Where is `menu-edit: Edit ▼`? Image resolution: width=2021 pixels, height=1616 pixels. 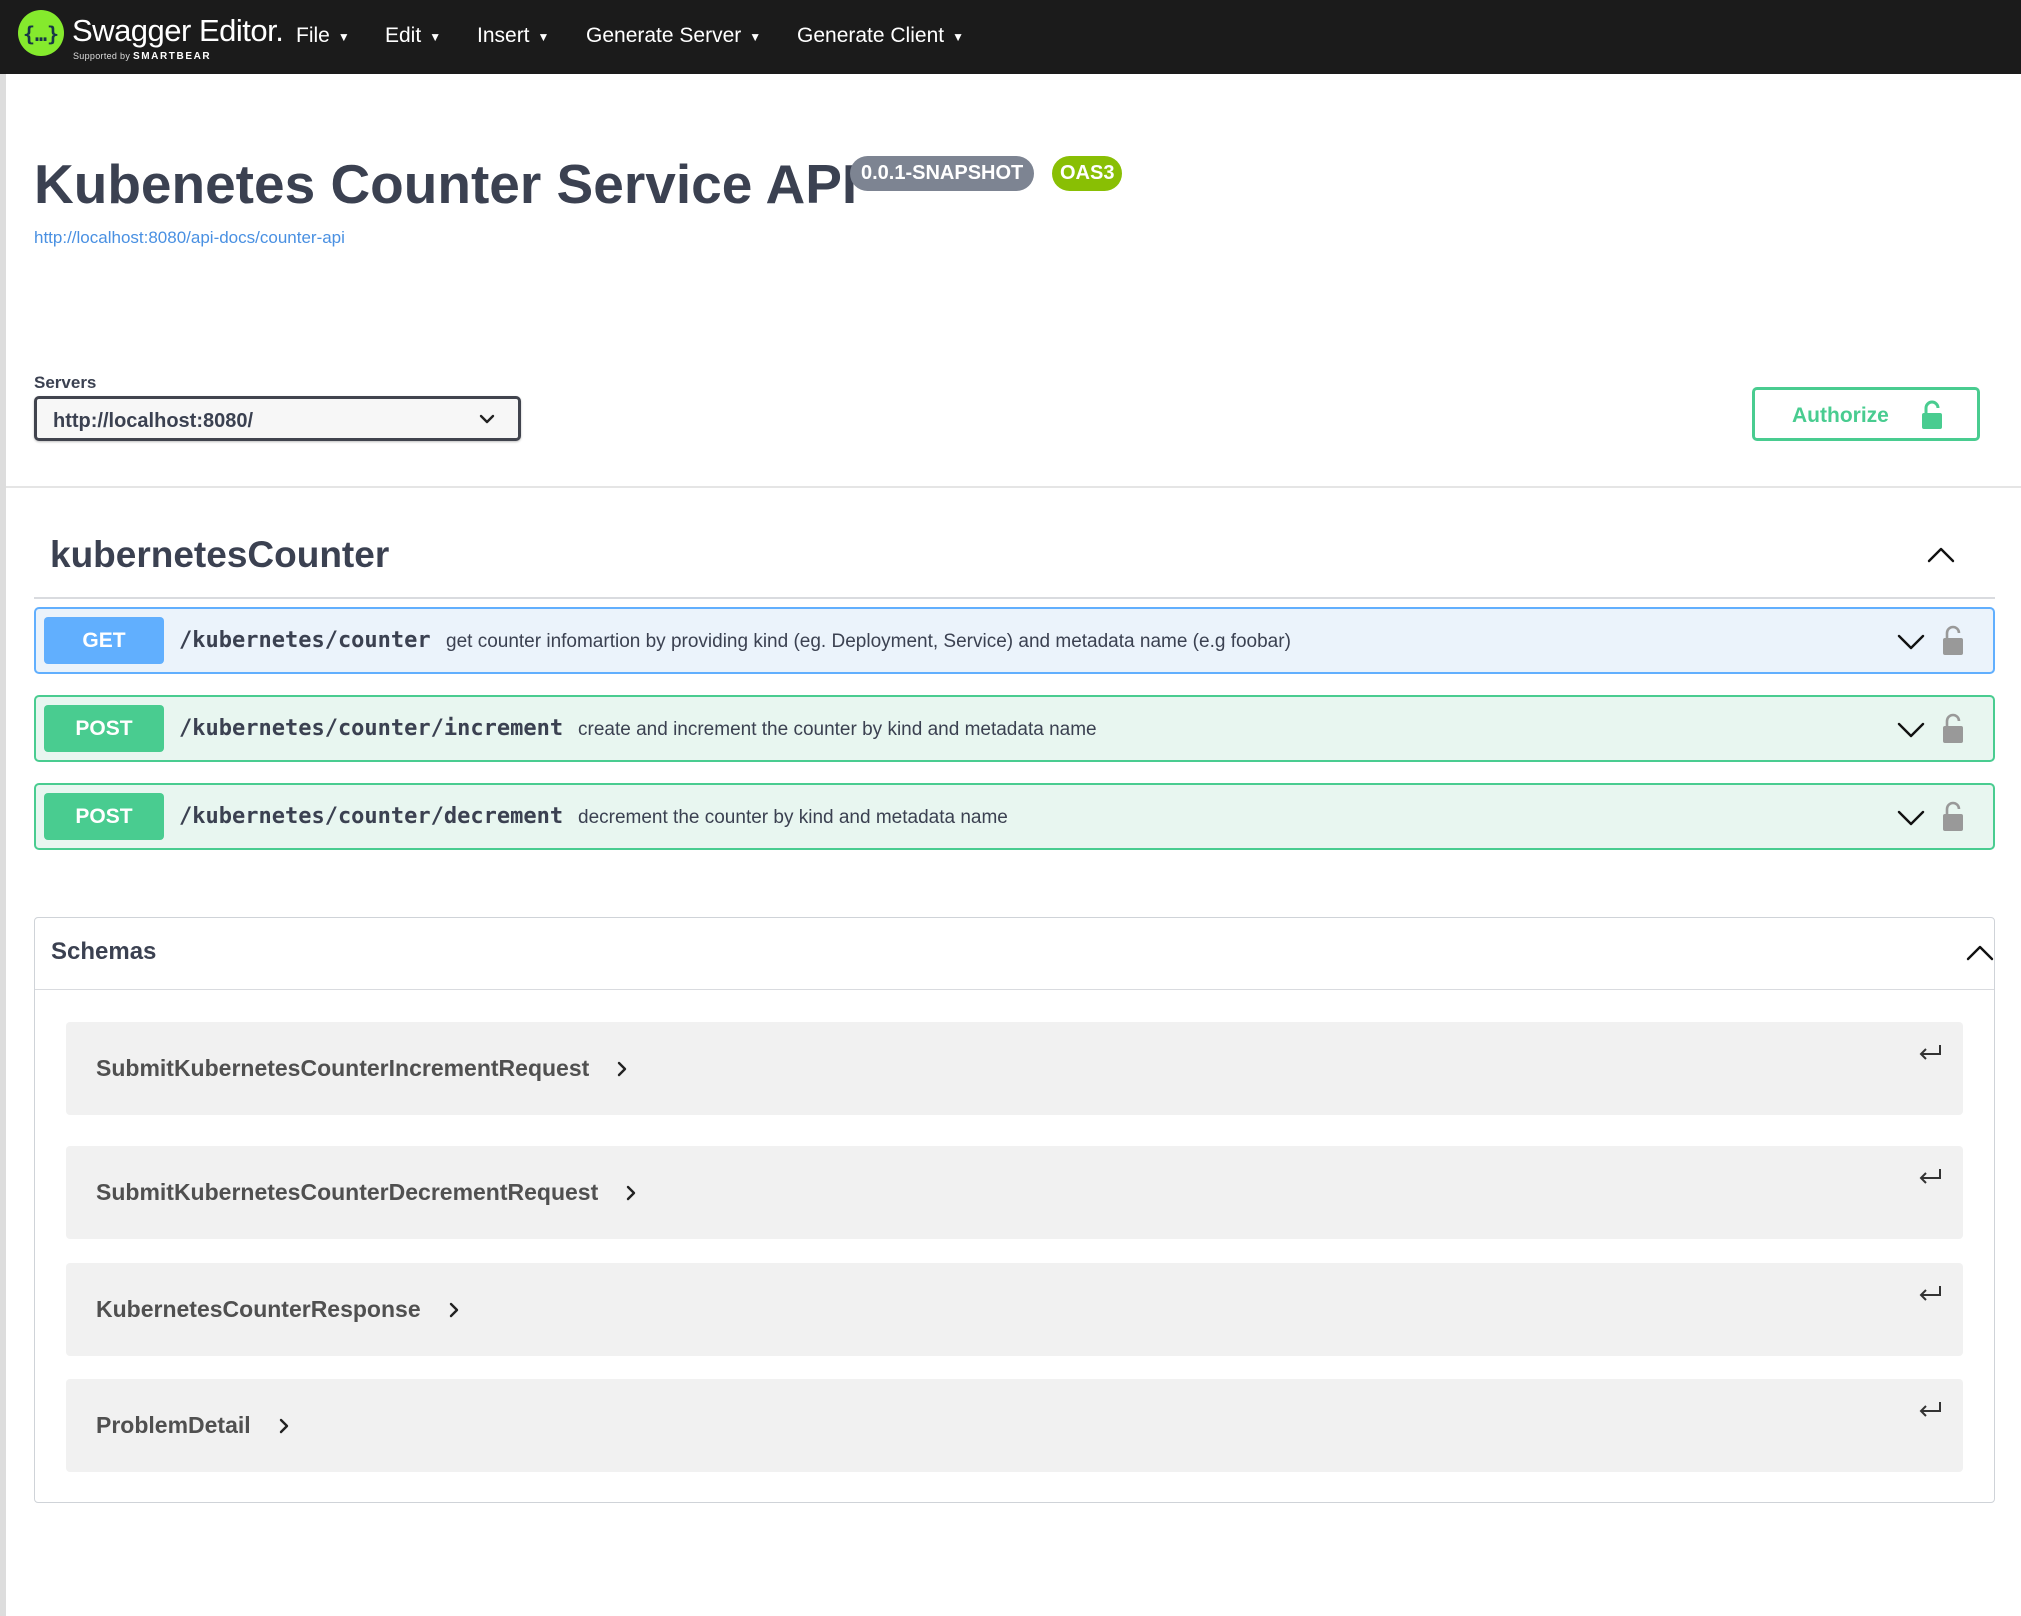
menu-edit: Edit ▼ is located at coordinates (413, 36).